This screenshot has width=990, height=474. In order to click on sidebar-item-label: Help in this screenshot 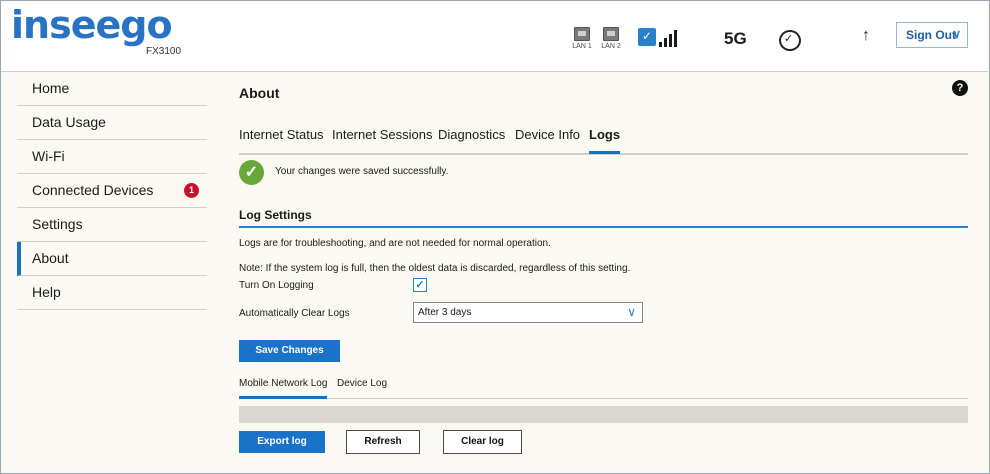, I will do `click(46, 292)`.